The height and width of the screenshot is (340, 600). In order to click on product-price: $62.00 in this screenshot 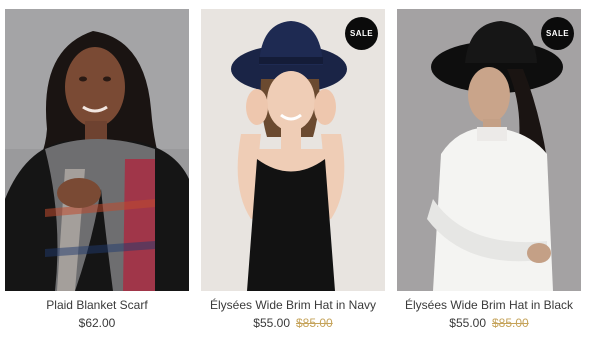, I will do `click(97, 323)`.